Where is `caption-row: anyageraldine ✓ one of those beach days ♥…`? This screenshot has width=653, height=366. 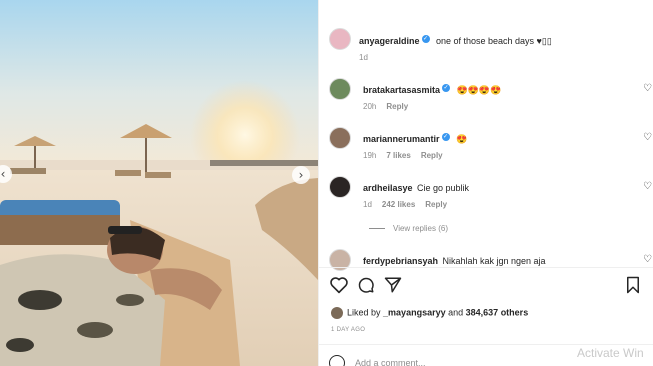
caption-row: anyageraldine ✓ one of those beach days ♥… is located at coordinates (455, 40).